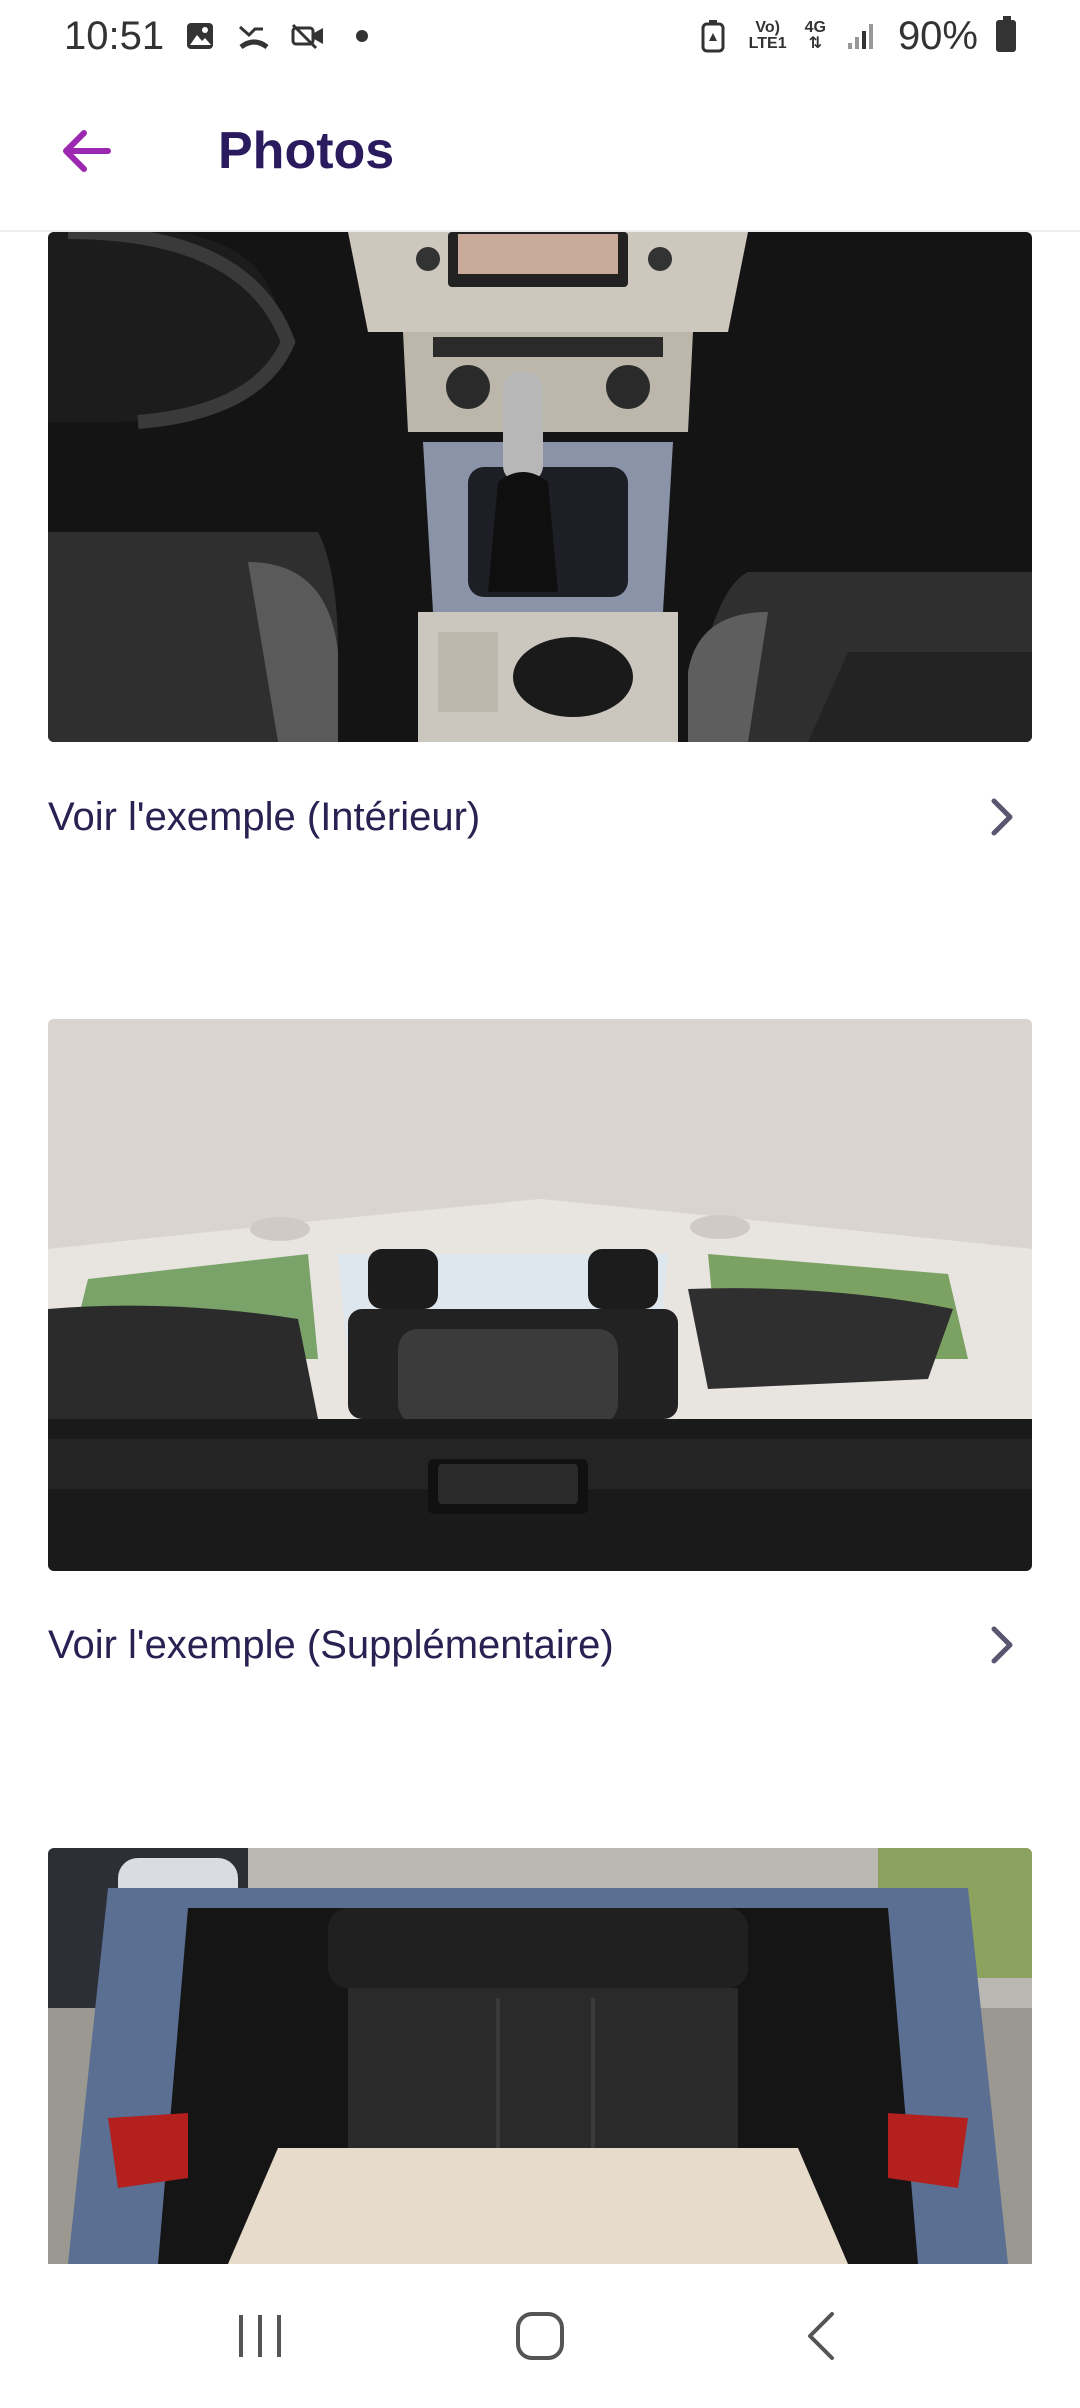  I want to click on app-bar: Photos, so click(540, 152).